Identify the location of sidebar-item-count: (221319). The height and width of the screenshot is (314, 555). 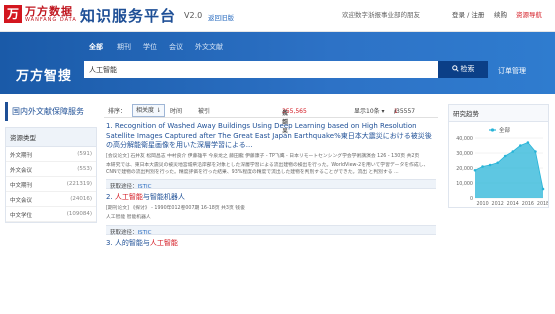
(79, 184).